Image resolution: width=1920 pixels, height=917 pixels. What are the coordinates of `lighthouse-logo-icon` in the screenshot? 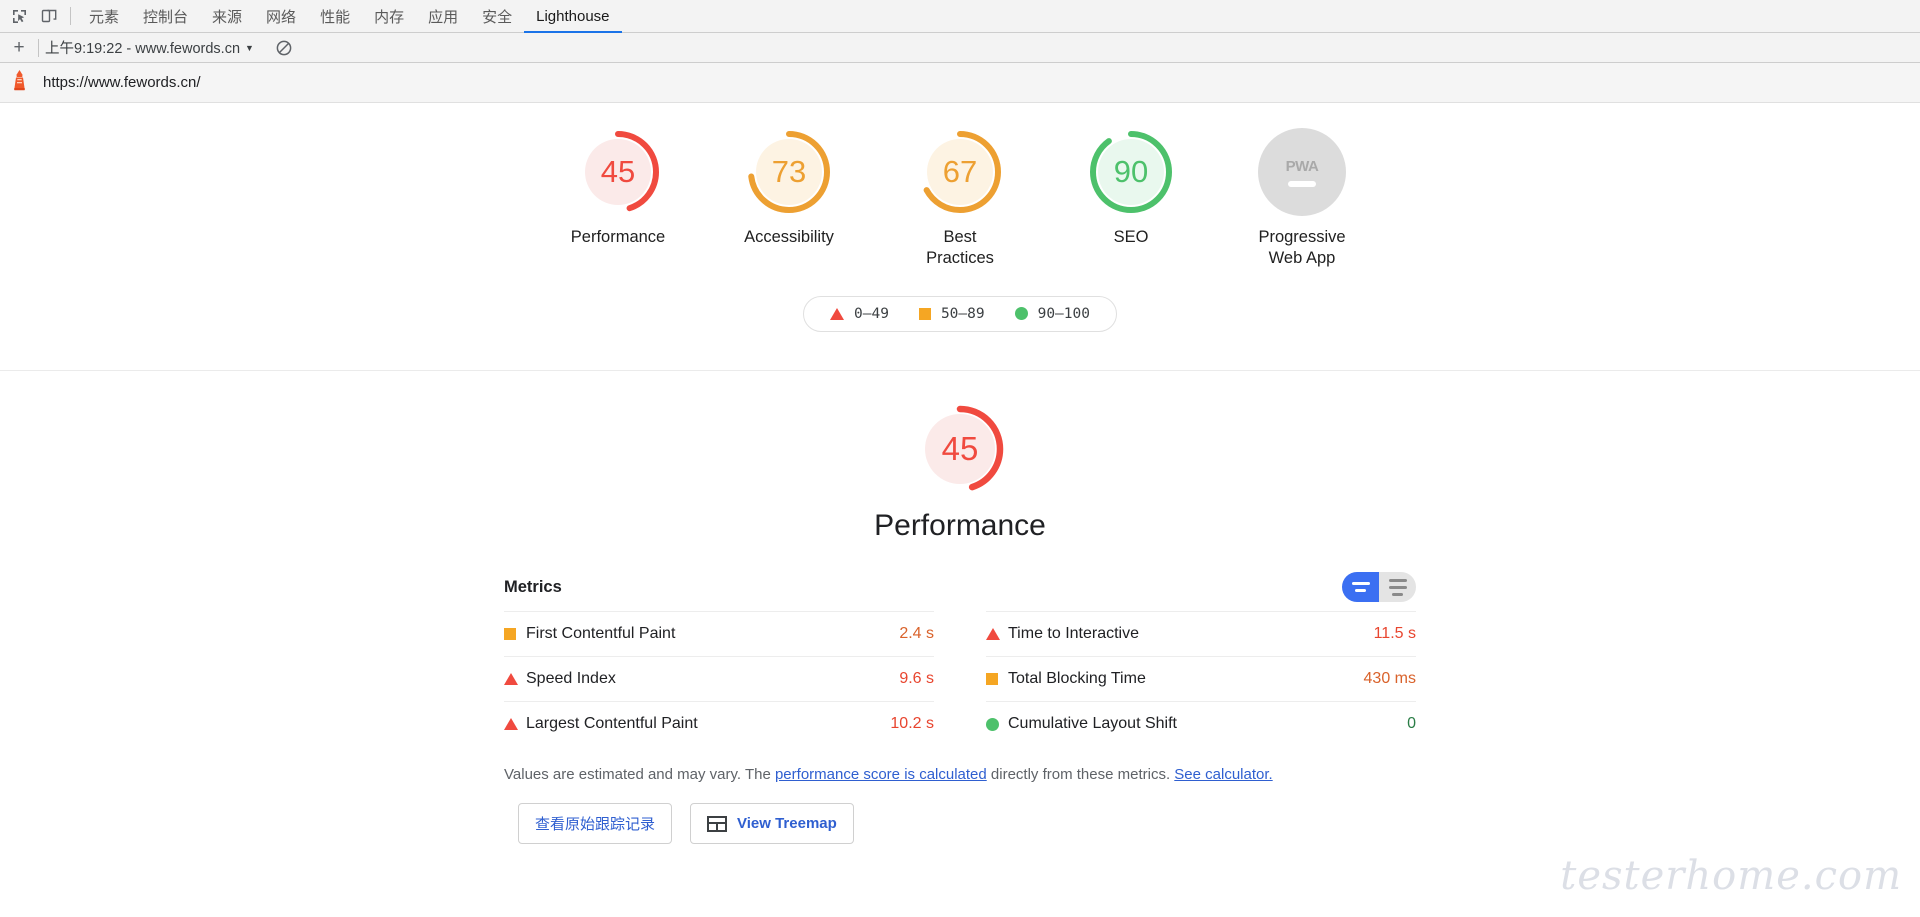 It's located at (19, 82).